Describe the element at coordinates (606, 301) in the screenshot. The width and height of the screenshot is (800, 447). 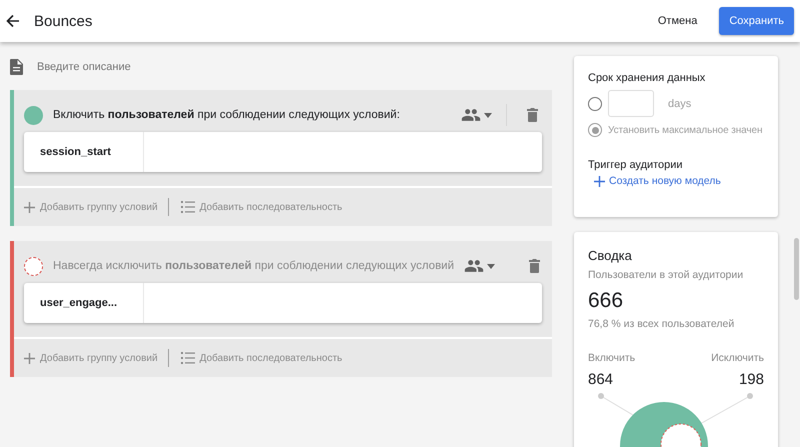
I see `user-count: 666` at that location.